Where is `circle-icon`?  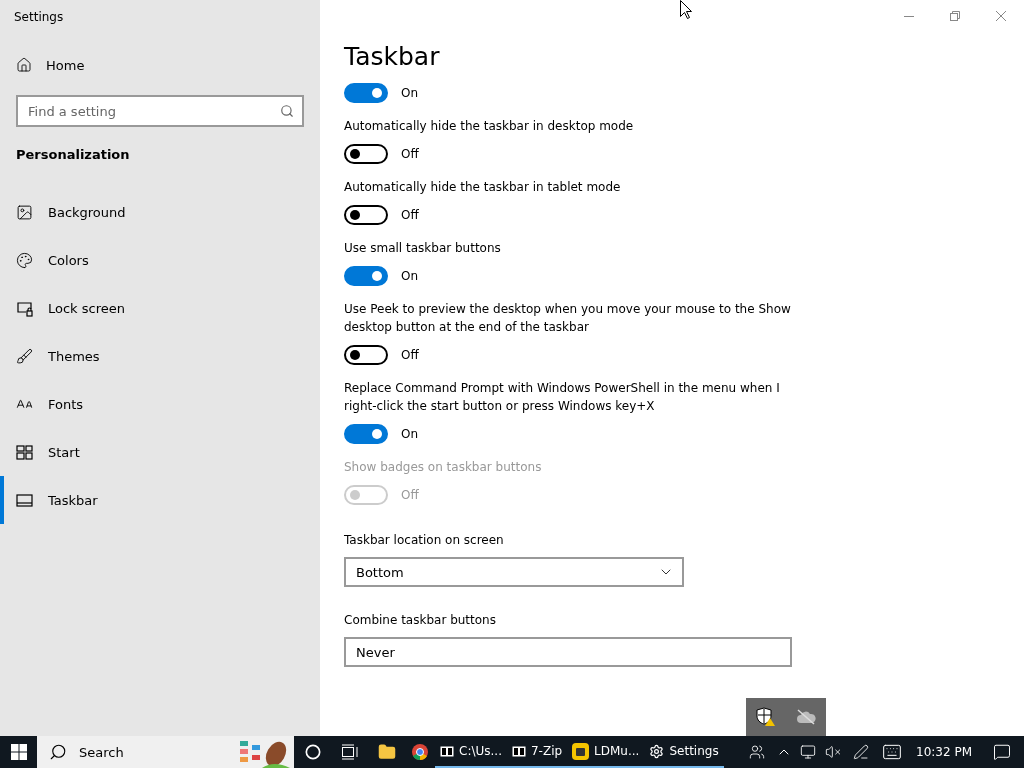 circle-icon is located at coordinates (312, 752).